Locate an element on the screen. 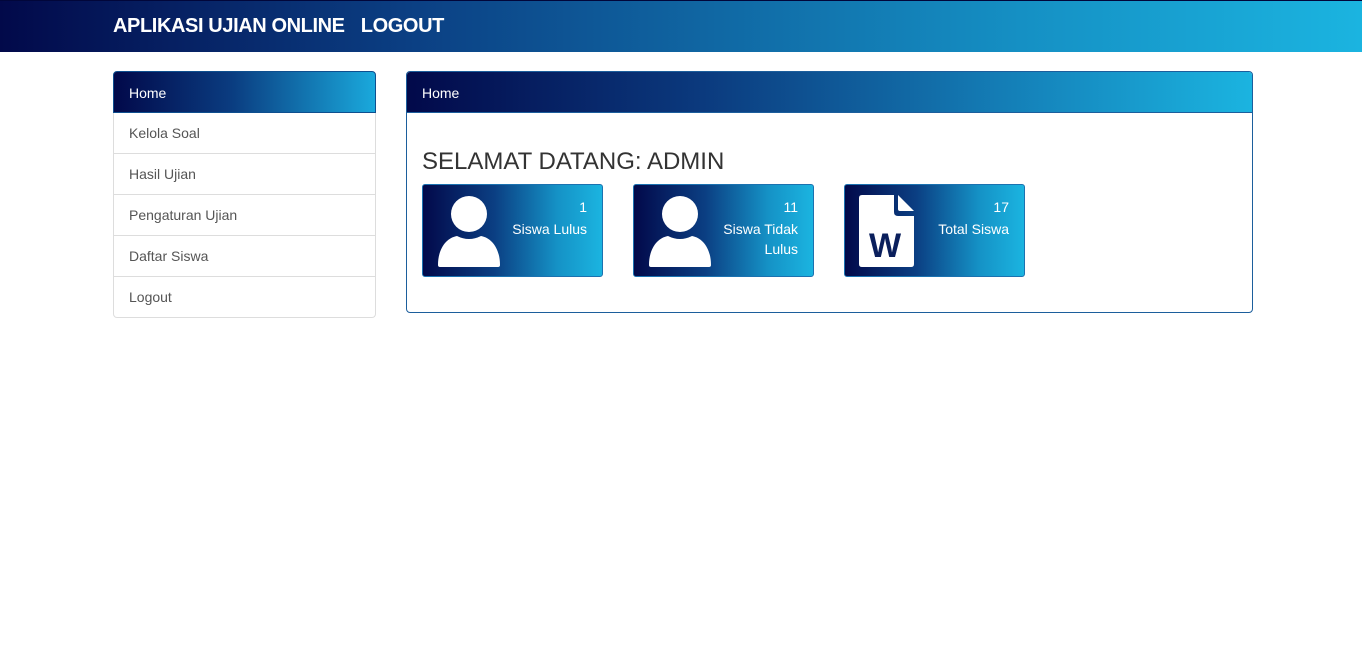  stat-card-siswa-tidak-lulus: 11 Siswa Tidak Lulus is located at coordinates (723, 230).